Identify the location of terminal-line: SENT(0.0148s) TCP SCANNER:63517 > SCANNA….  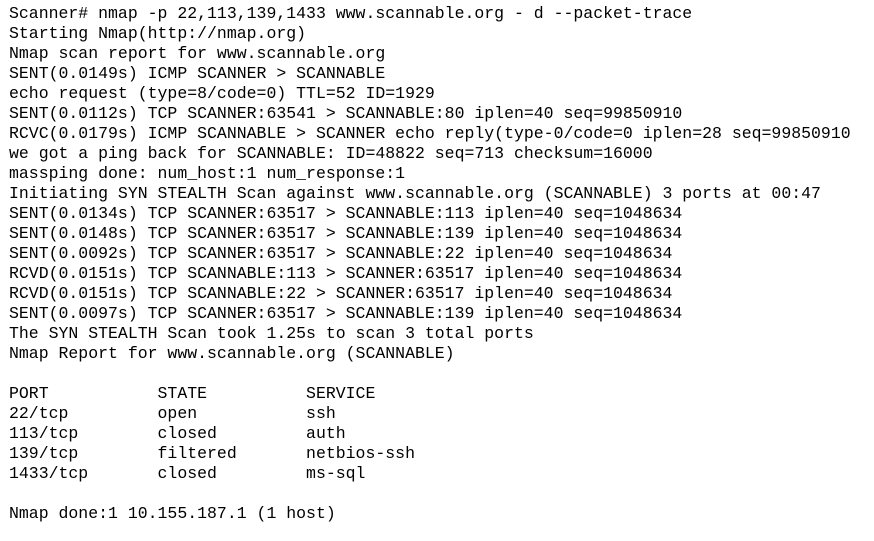
(346, 233).